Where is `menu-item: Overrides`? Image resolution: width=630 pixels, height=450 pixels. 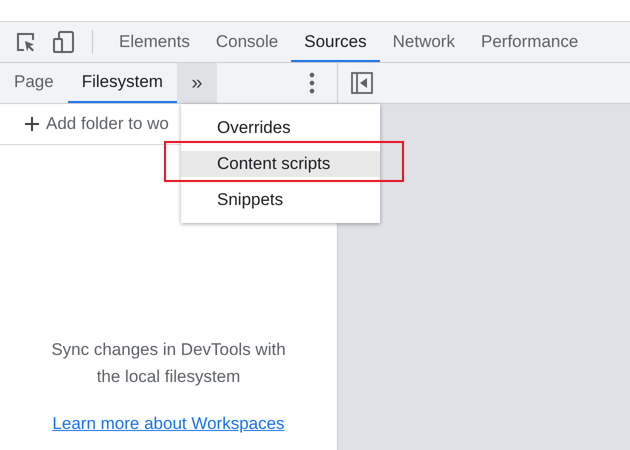 menu-item: Overrides is located at coordinates (280, 128).